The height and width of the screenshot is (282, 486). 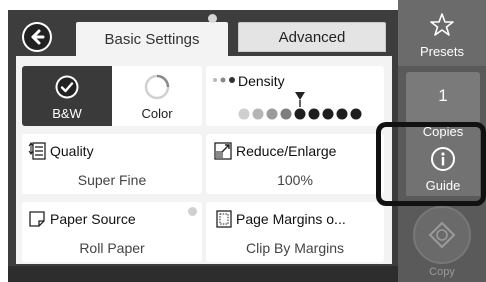 I want to click on bottom-strip, so click(x=203, y=274).